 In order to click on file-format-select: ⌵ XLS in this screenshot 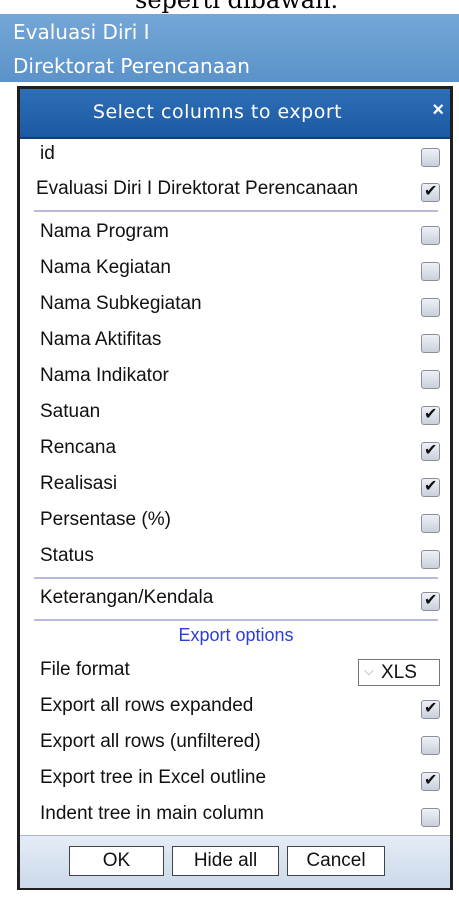, I will do `click(399, 672)`.